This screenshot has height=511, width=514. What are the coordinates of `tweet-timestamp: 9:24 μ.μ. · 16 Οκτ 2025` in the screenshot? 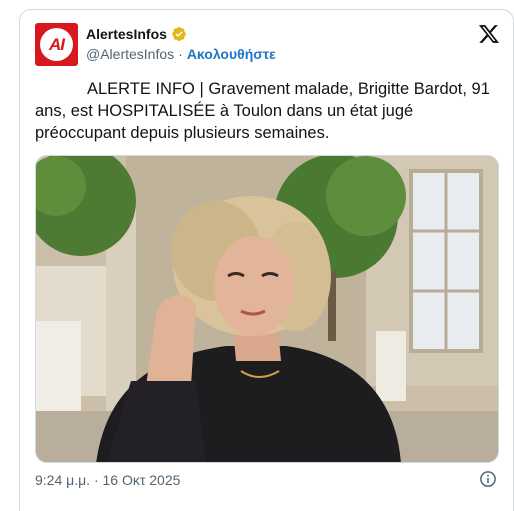 It's located at (107, 480).